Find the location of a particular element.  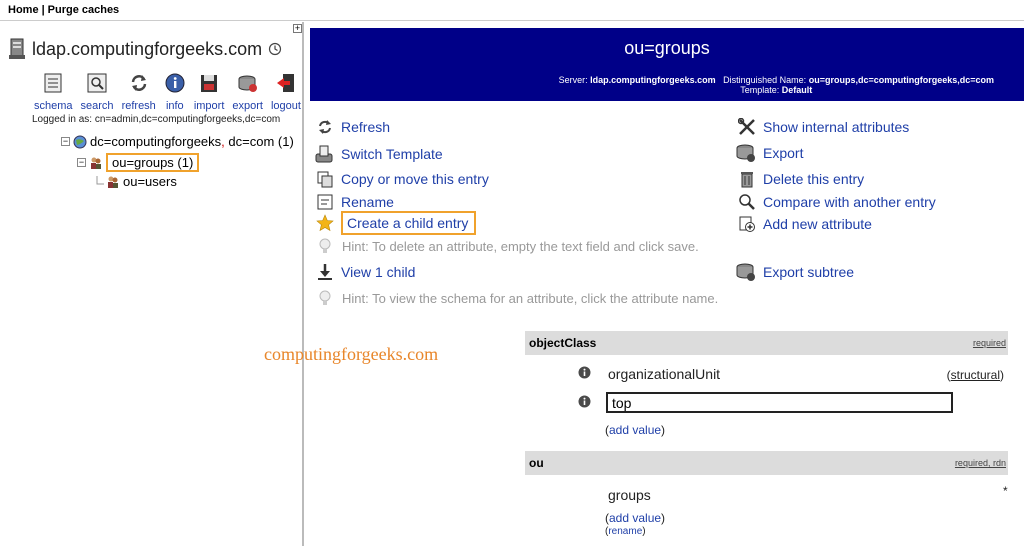

tree-node-groups: − ou=groups (1) is located at coordinates (138, 162).